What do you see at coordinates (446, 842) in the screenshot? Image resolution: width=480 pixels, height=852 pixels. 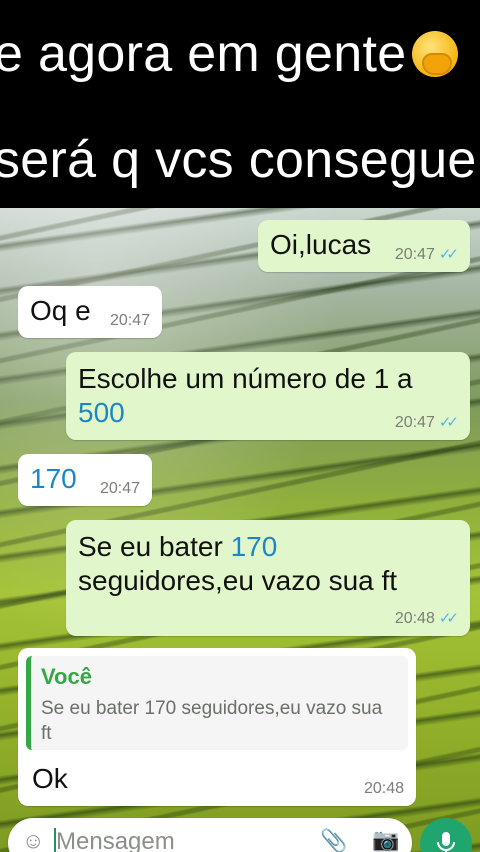 I see `microphone-icon` at bounding box center [446, 842].